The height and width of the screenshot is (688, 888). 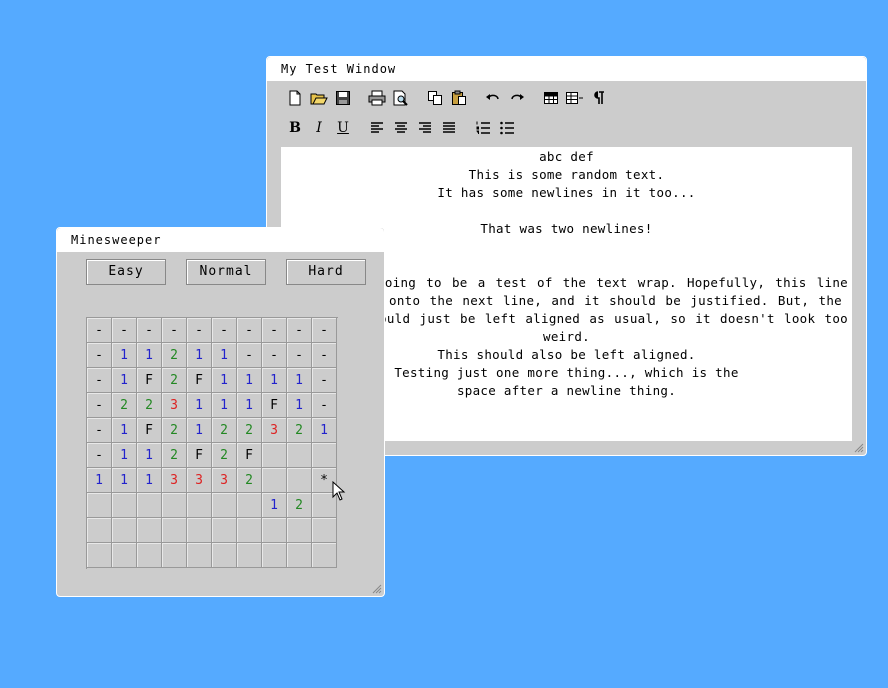 I want to click on normal-button: Normal, so click(x=226, y=272).